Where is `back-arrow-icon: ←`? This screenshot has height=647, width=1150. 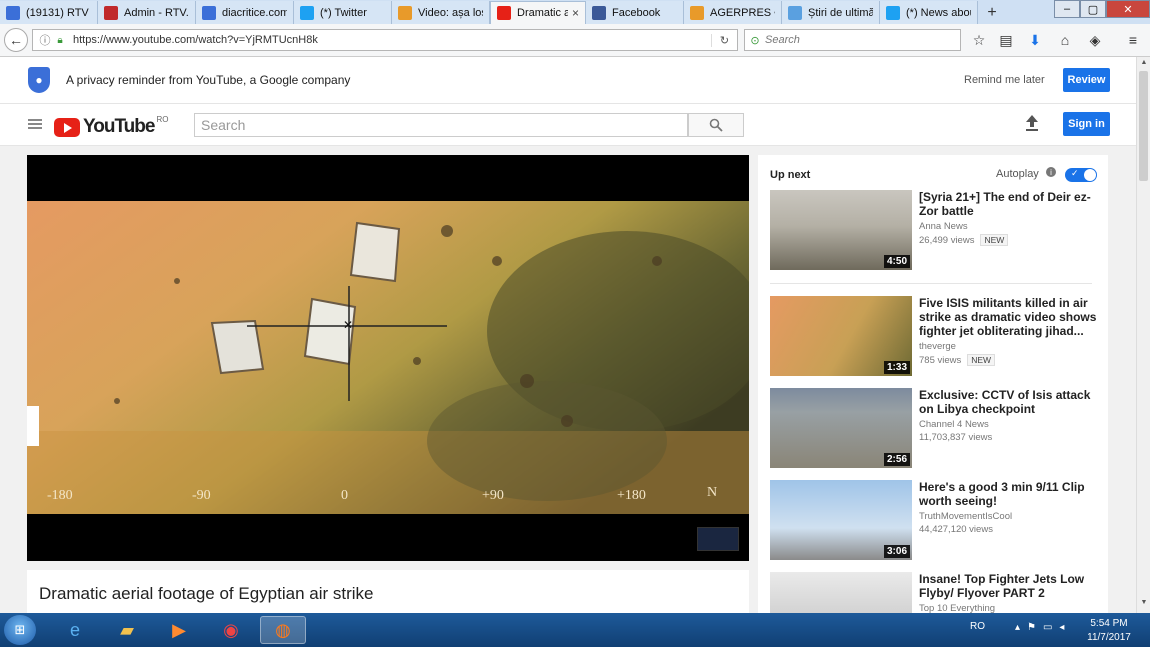
back-arrow-icon: ← is located at coordinates (16, 40).